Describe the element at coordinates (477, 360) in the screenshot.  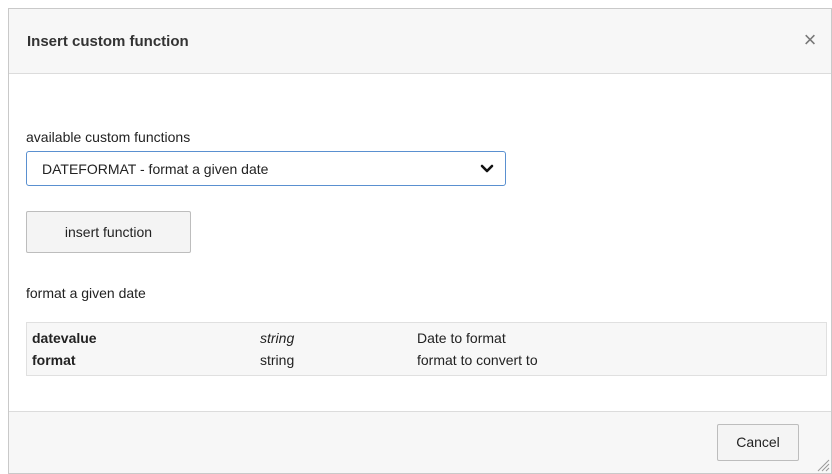
I see `param-description: format to convert to` at that location.